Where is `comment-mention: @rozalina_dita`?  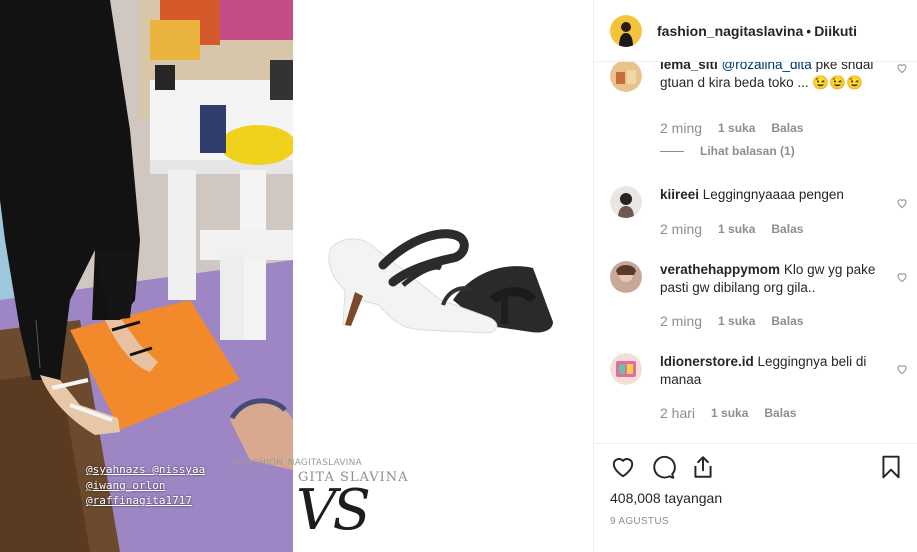 comment-mention: @rozalina_dita is located at coordinates (767, 67).